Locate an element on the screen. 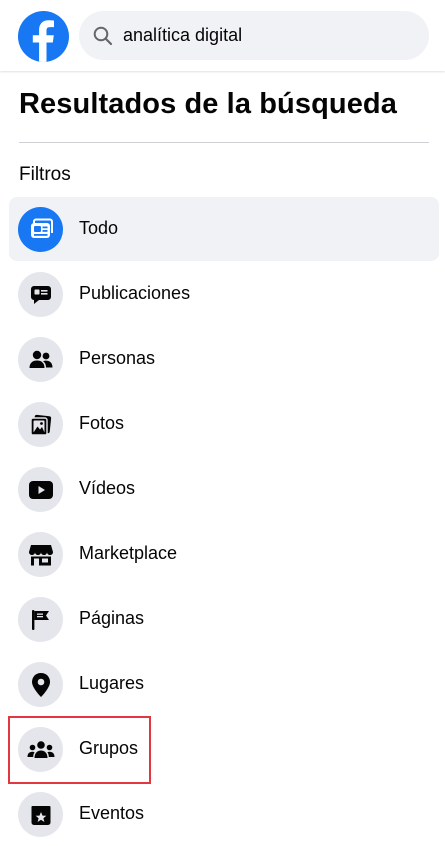  people-icon is located at coordinates (40, 359).